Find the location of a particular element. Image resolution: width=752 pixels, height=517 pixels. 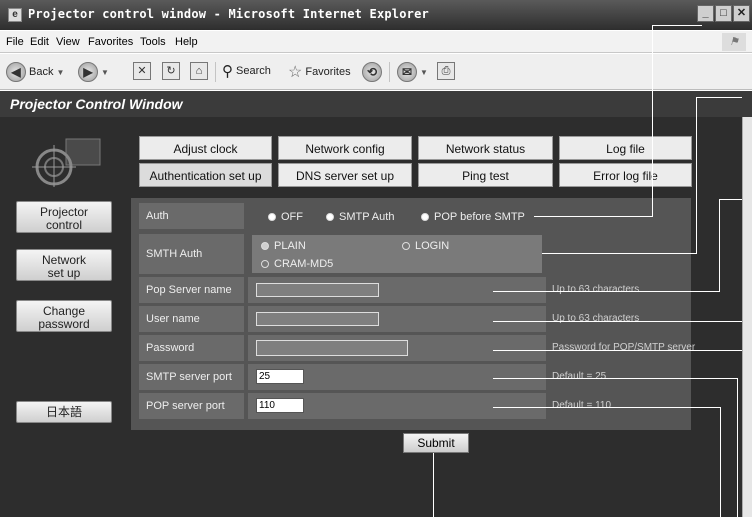

close-icon: ✕ is located at coordinates (741, 13).